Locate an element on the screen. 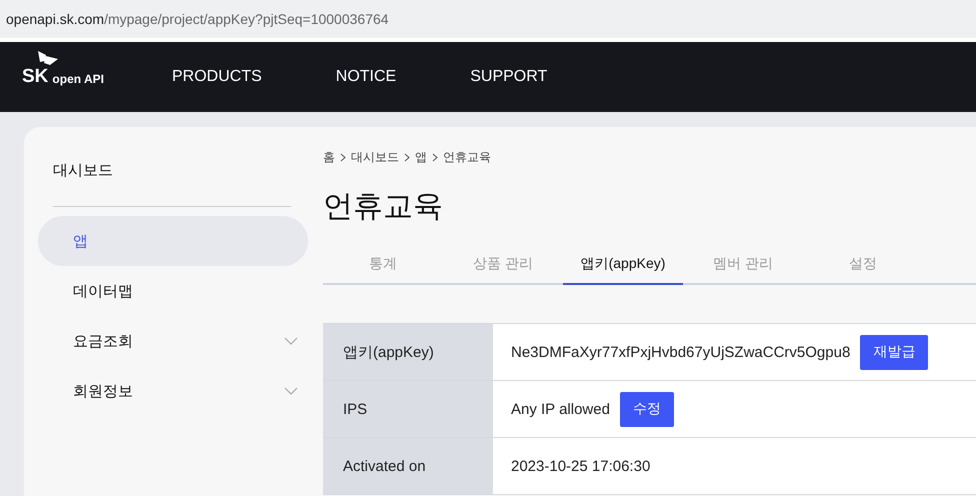 The image size is (976, 496). nav-link: PRODUCTS is located at coordinates (217, 77).